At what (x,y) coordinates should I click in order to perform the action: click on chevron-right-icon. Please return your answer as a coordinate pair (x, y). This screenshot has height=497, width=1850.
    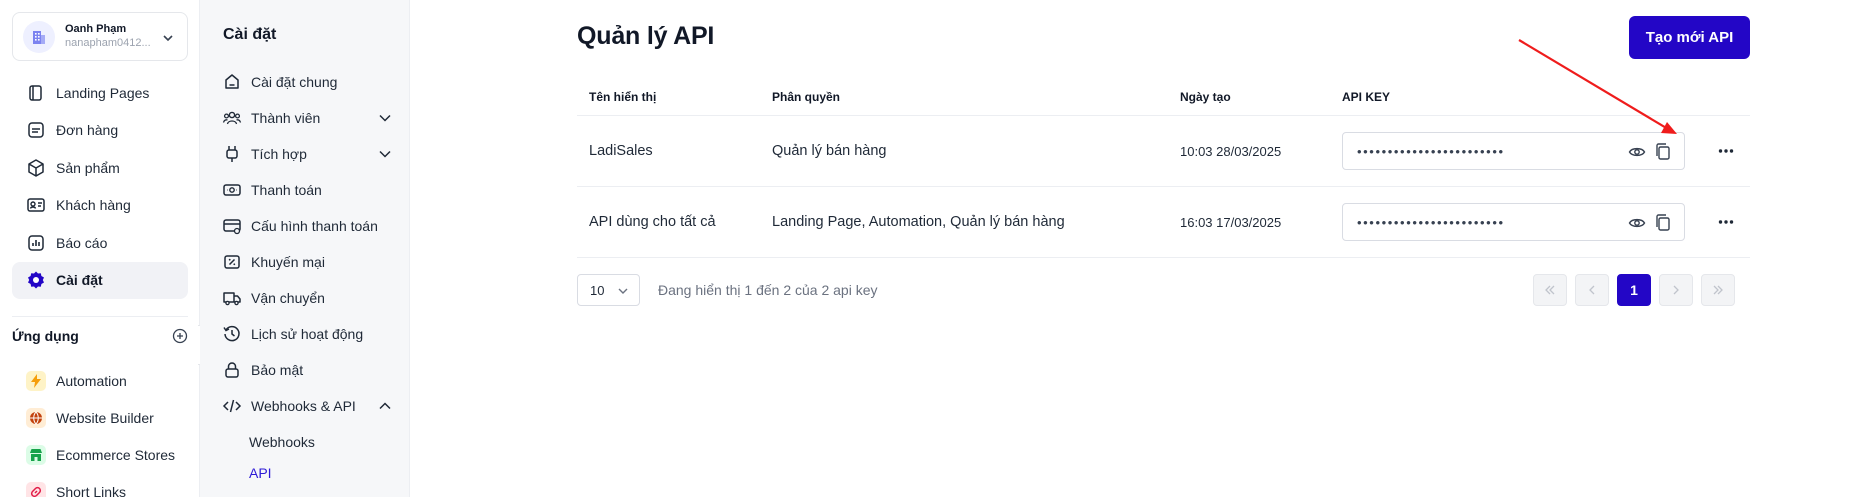
    Looking at the image, I should click on (1676, 290).